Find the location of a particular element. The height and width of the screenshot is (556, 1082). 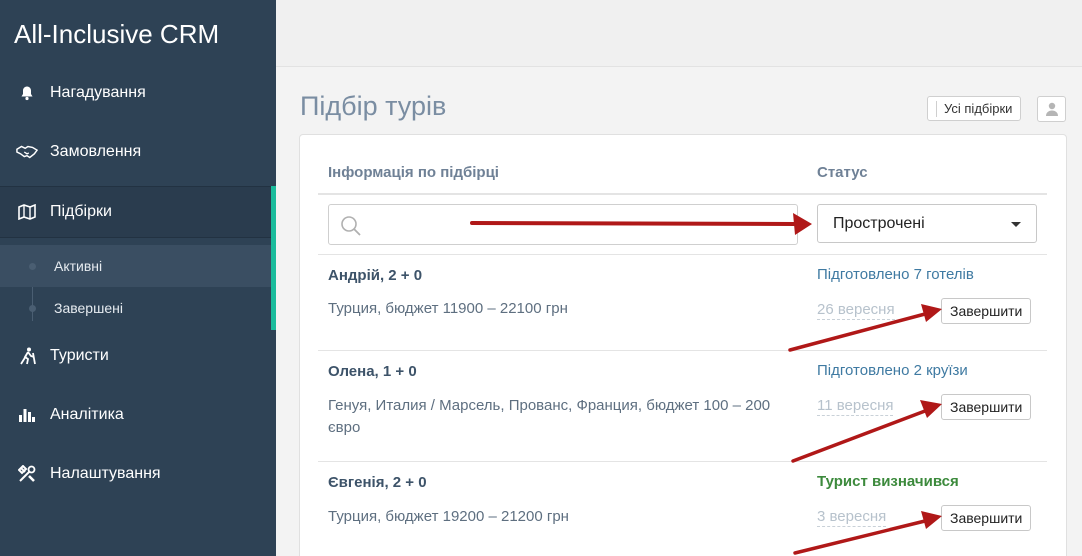

row-client-name: Євгенія, 2 + 0 is located at coordinates (377, 482).